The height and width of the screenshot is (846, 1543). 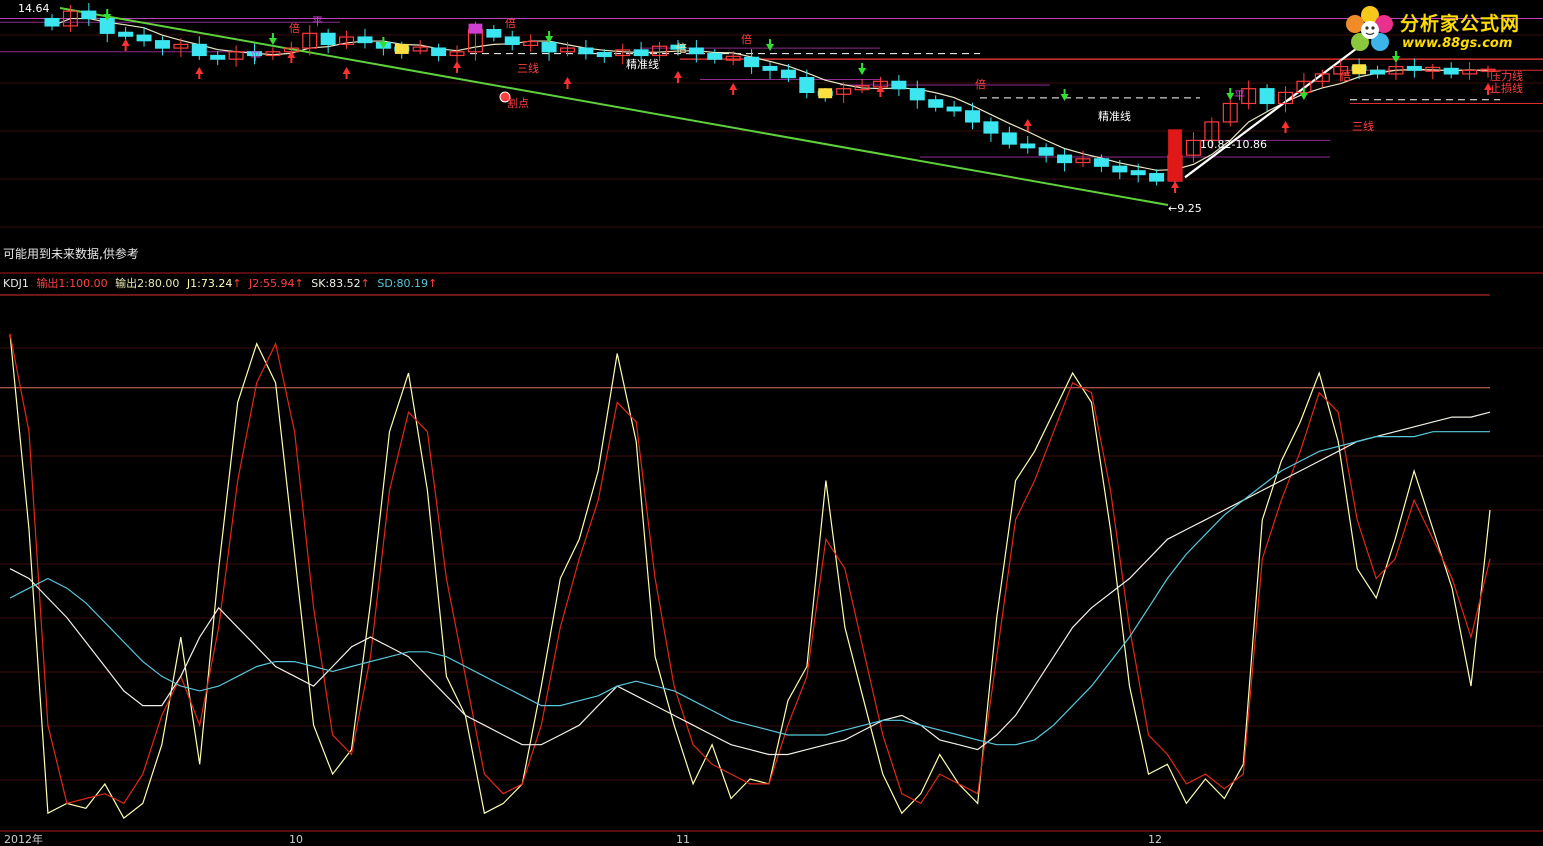 What do you see at coordinates (1460, 24) in the screenshot?
I see `logo-title: 分析家公式网` at bounding box center [1460, 24].